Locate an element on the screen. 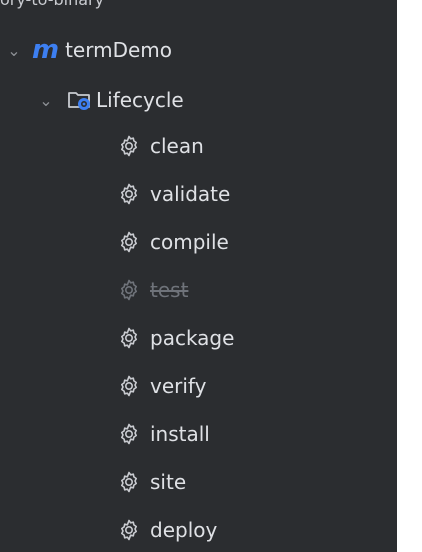 The width and height of the screenshot is (422, 552). folder-gear-icon is located at coordinates (80, 100).